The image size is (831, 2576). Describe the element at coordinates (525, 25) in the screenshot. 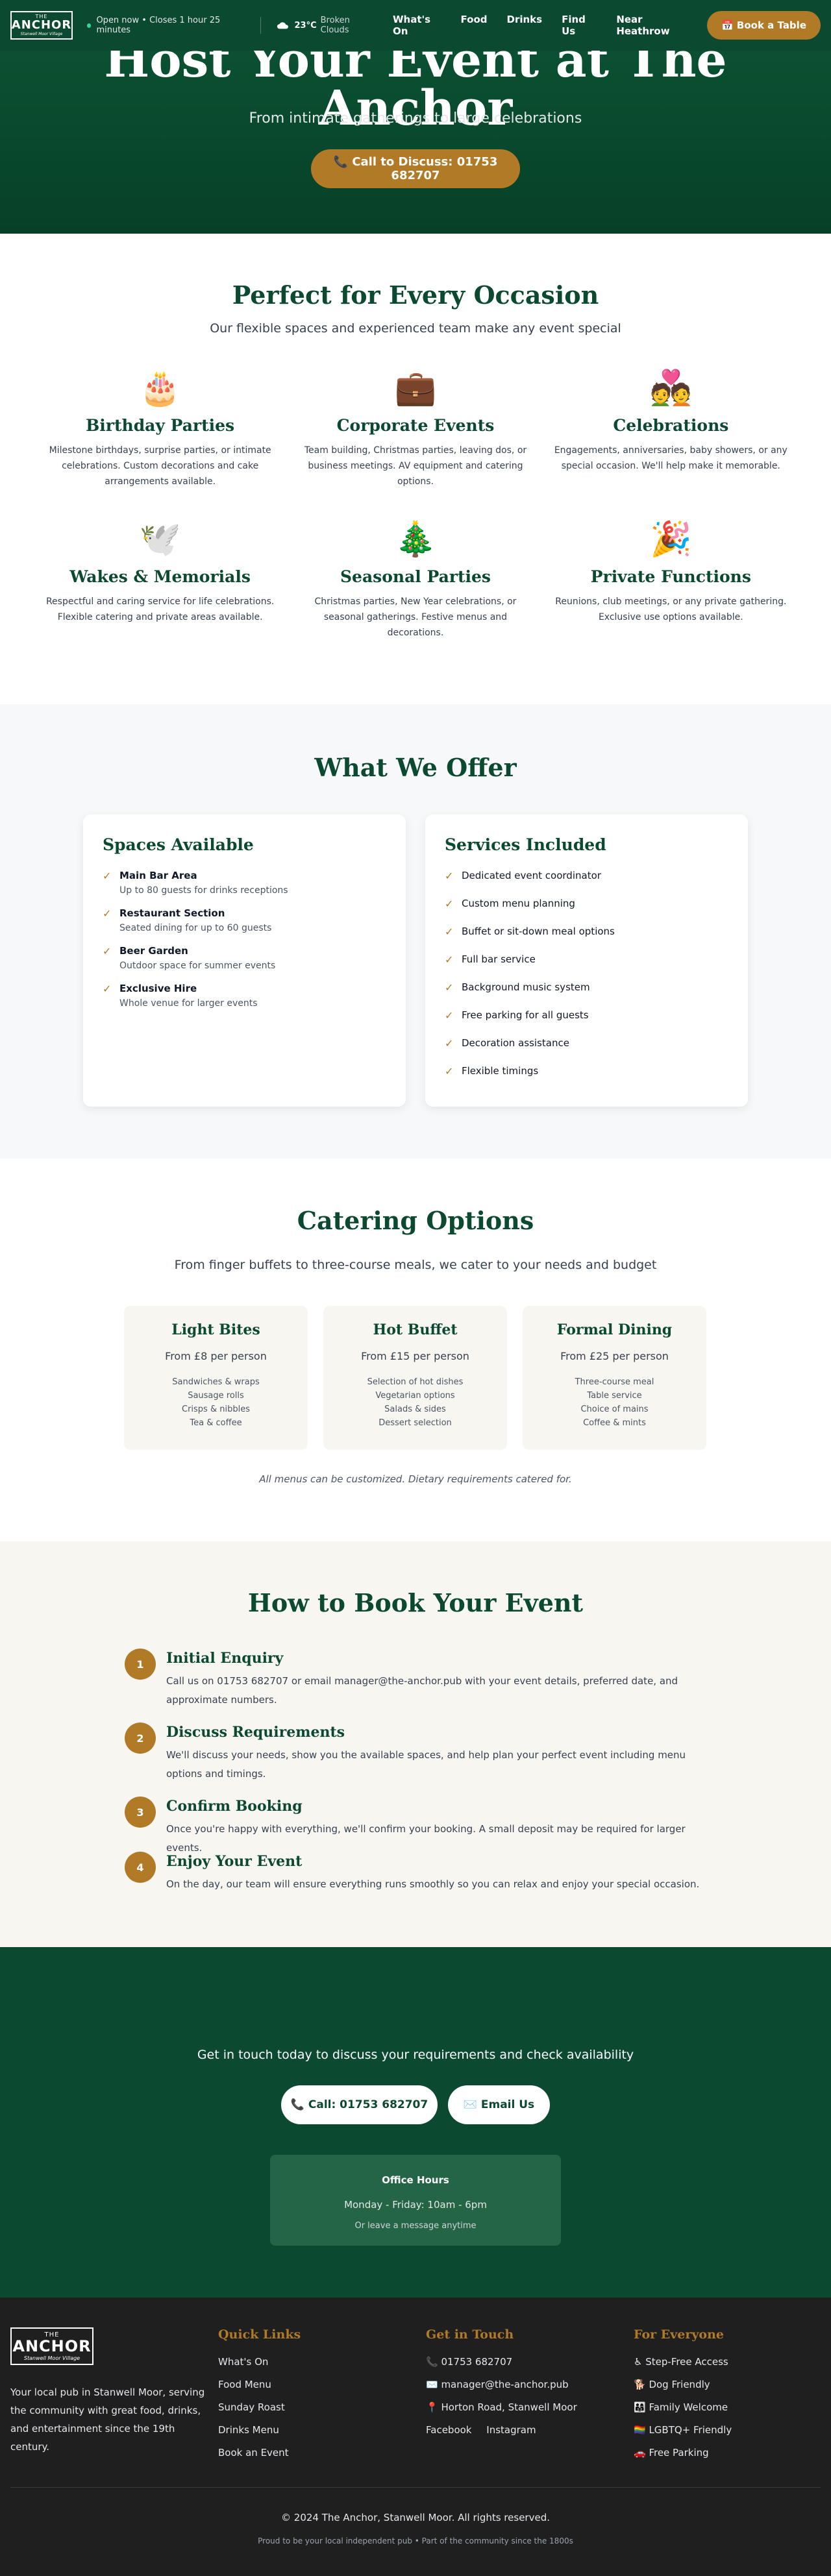

I see `nav-drinks: Drinks` at that location.